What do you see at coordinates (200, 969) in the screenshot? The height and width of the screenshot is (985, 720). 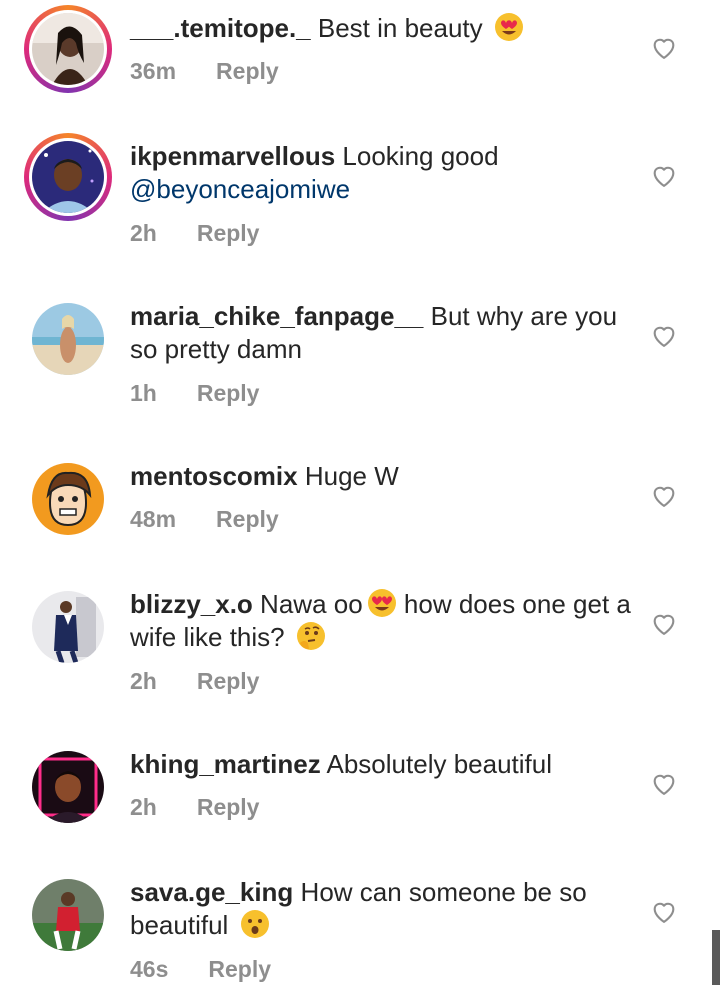 I see `comment-meta: 46s Reply` at bounding box center [200, 969].